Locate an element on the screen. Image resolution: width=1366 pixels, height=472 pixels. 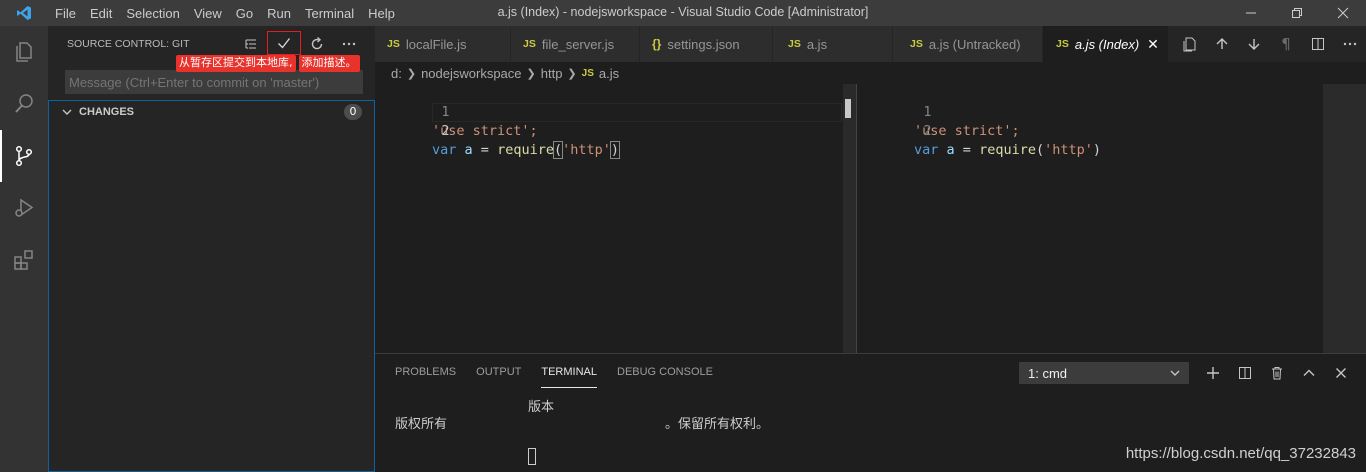
menu-run: Run is located at coordinates (279, 13).